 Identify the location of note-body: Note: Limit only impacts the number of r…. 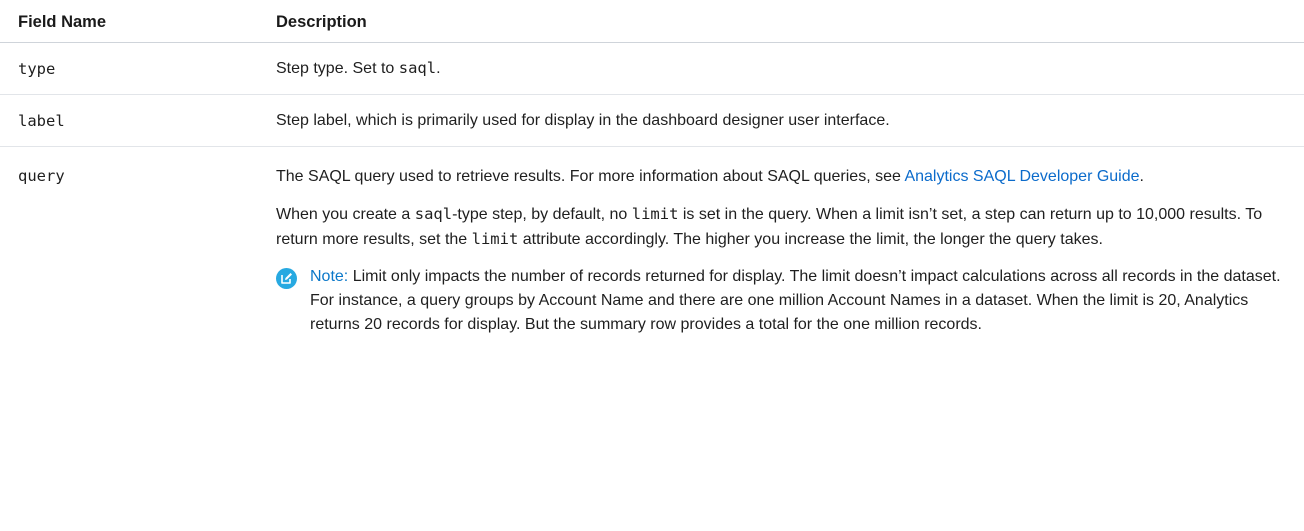
(800, 301).